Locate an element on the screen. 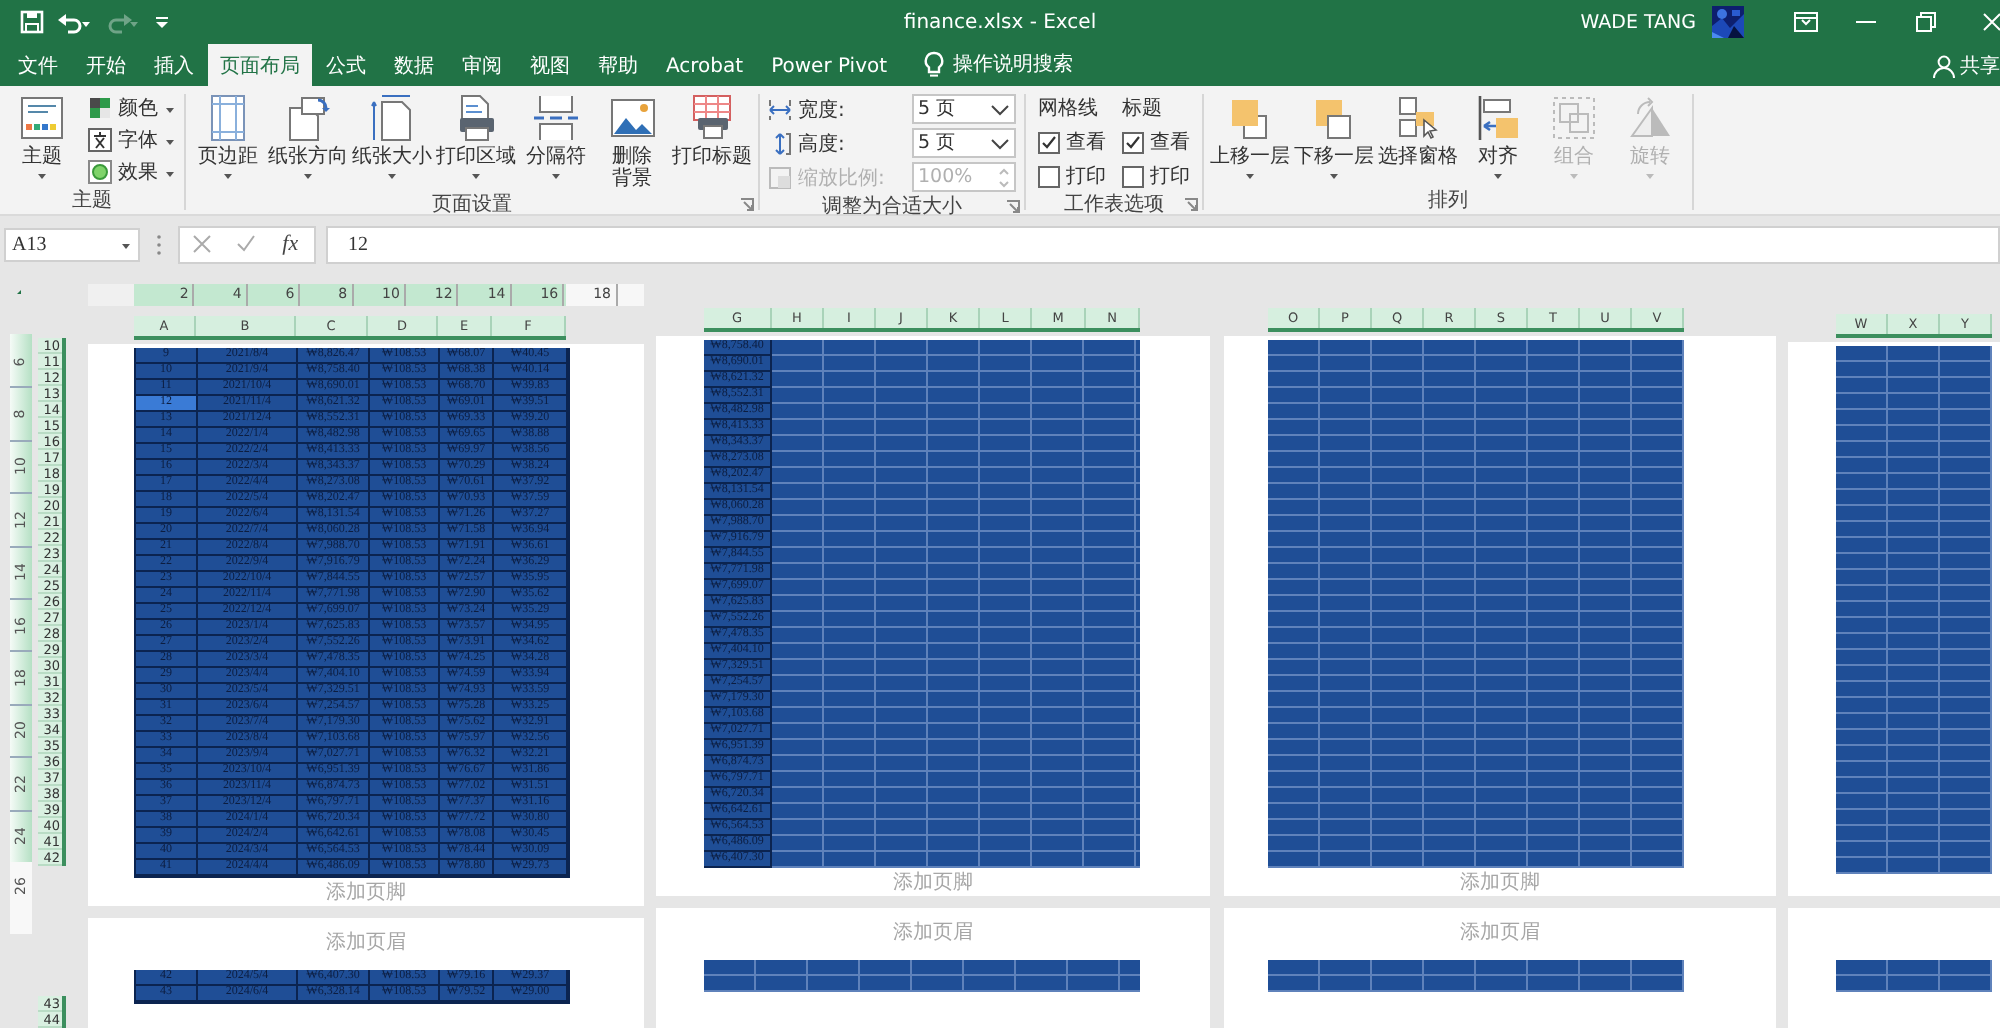  shapes-pane-icon is located at coordinates (1418, 118).